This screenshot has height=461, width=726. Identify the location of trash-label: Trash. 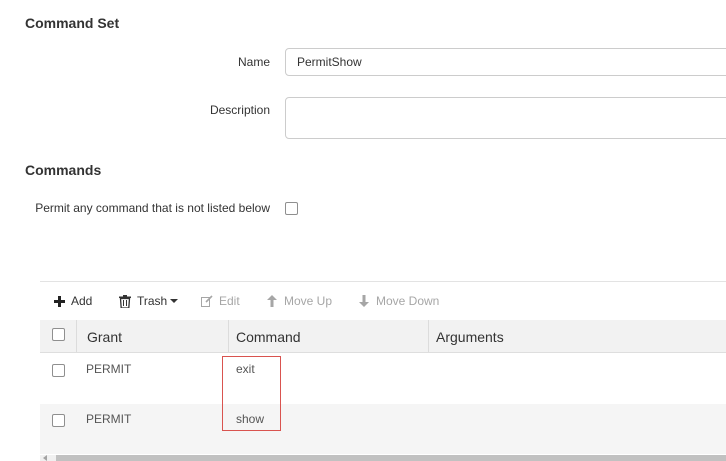
(152, 301).